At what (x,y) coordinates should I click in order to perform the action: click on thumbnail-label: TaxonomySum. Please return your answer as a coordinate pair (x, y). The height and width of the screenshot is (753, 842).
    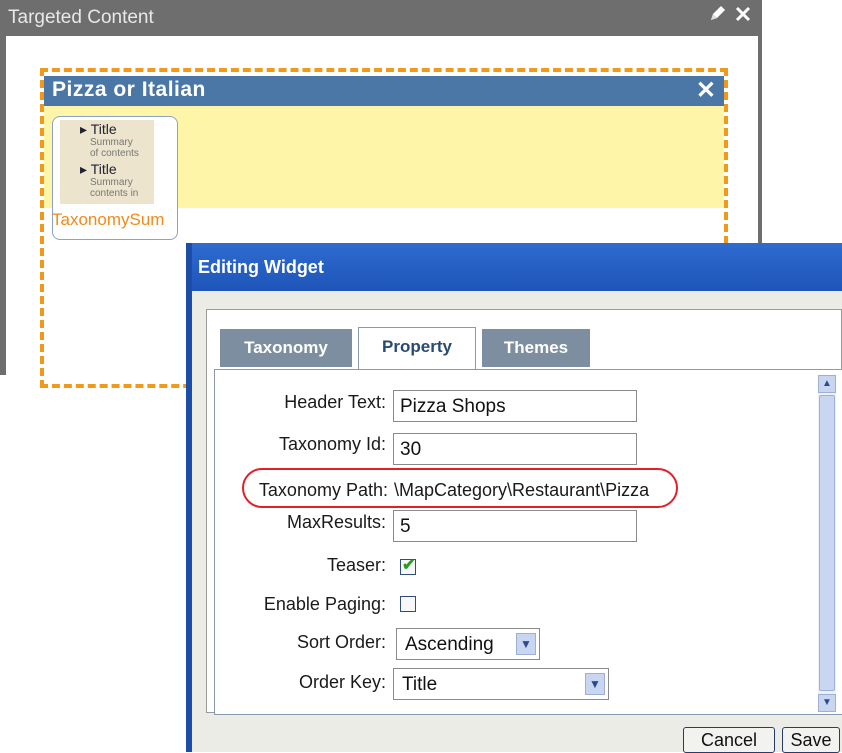
    Looking at the image, I should click on (108, 219).